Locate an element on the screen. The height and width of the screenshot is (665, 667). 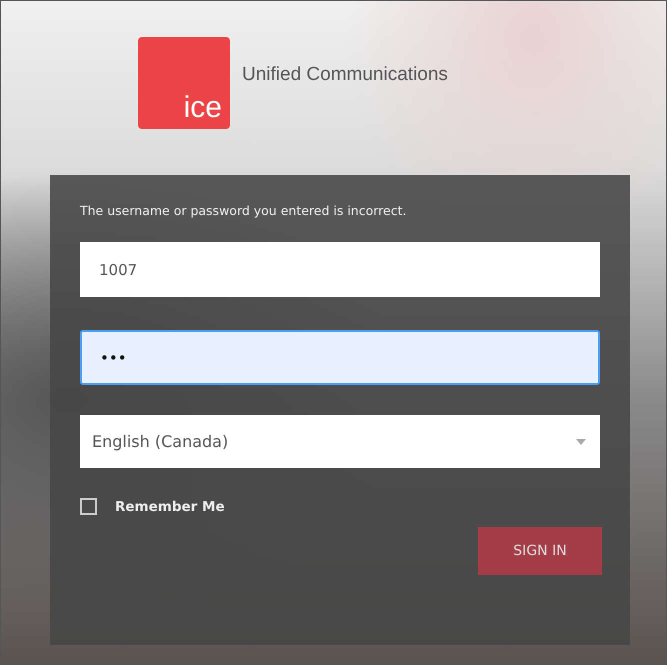
language-dropdown: English (Canada) is located at coordinates (340, 441).